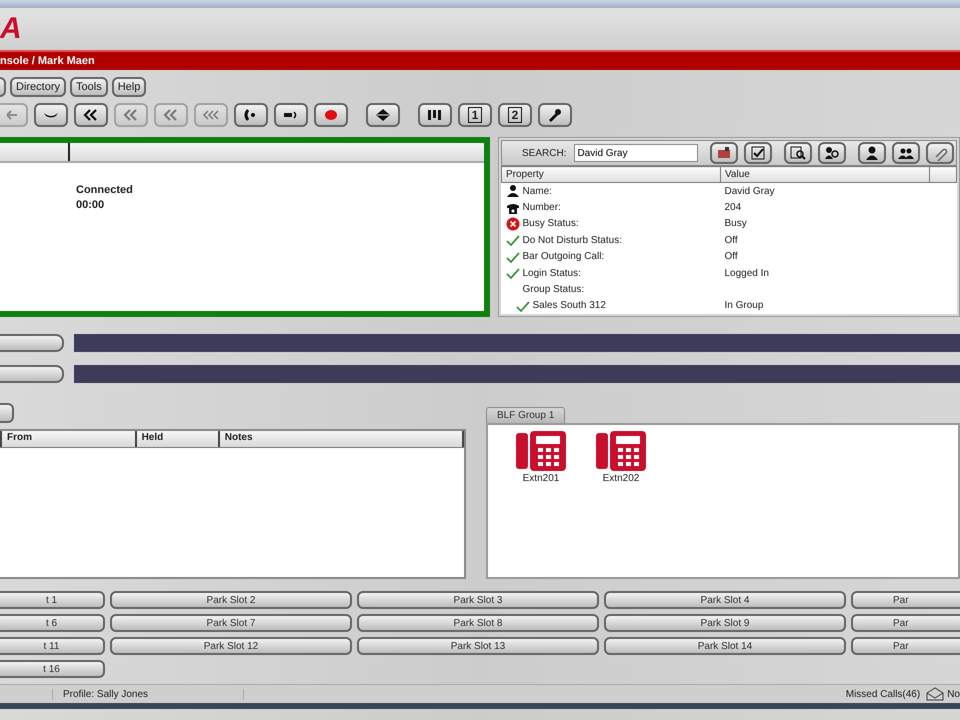  Describe the element at coordinates (744, 306) in the screenshot. I see `property-value: In Group` at that location.